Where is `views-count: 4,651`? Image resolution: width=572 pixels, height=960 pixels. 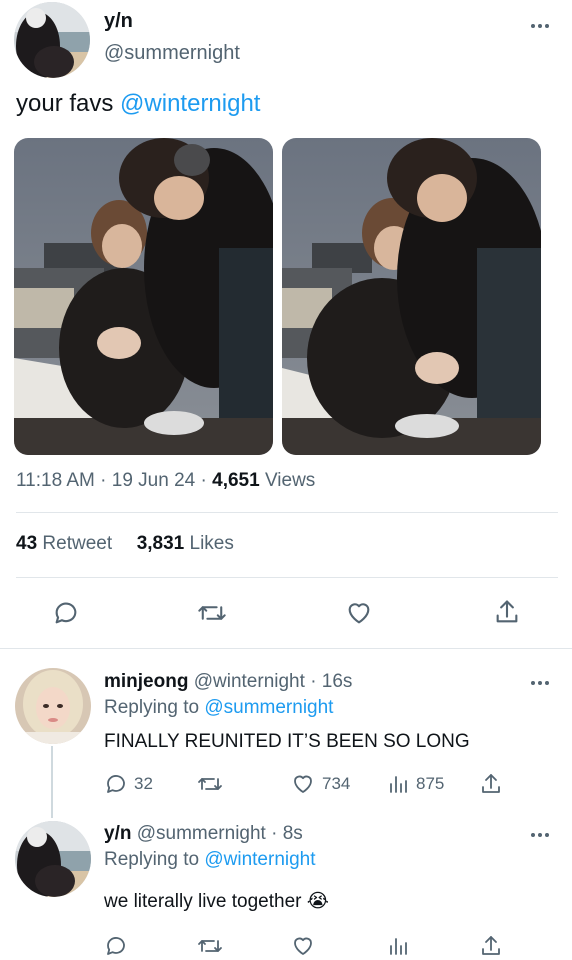 views-count: 4,651 is located at coordinates (236, 480).